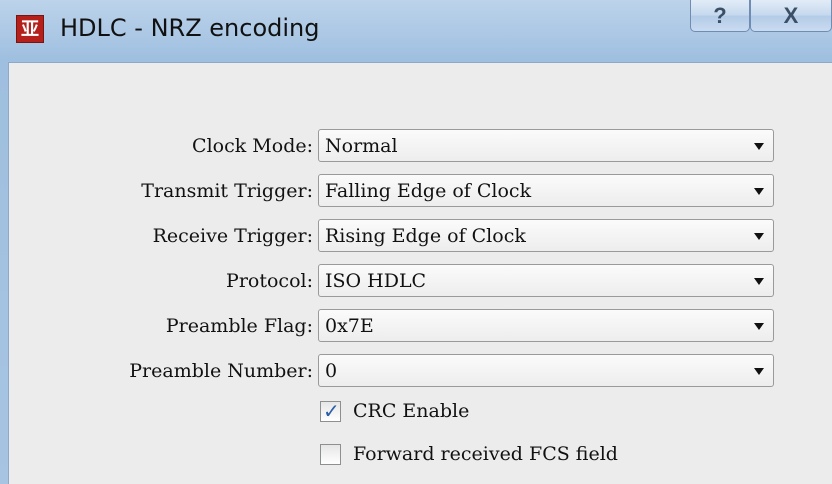  I want to click on forward-fcs-row: Forward received FCS field, so click(530, 456).